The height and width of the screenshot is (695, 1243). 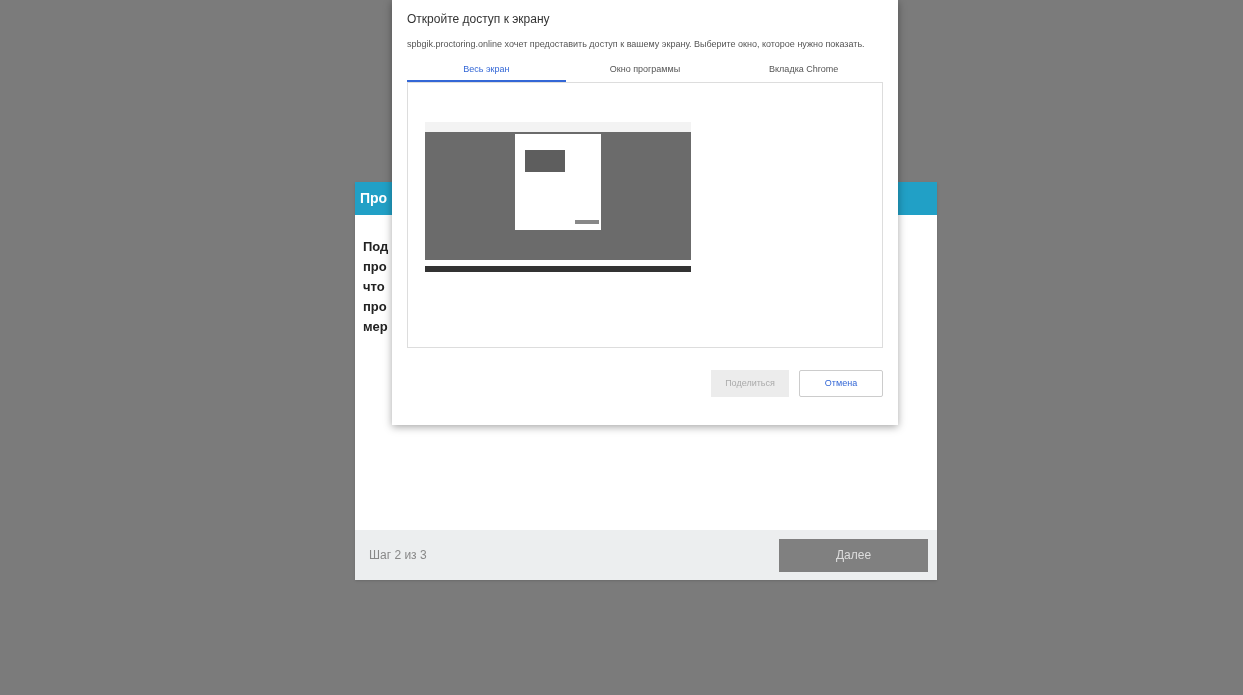 What do you see at coordinates (486, 71) in the screenshot?
I see `tab: Весь экран` at bounding box center [486, 71].